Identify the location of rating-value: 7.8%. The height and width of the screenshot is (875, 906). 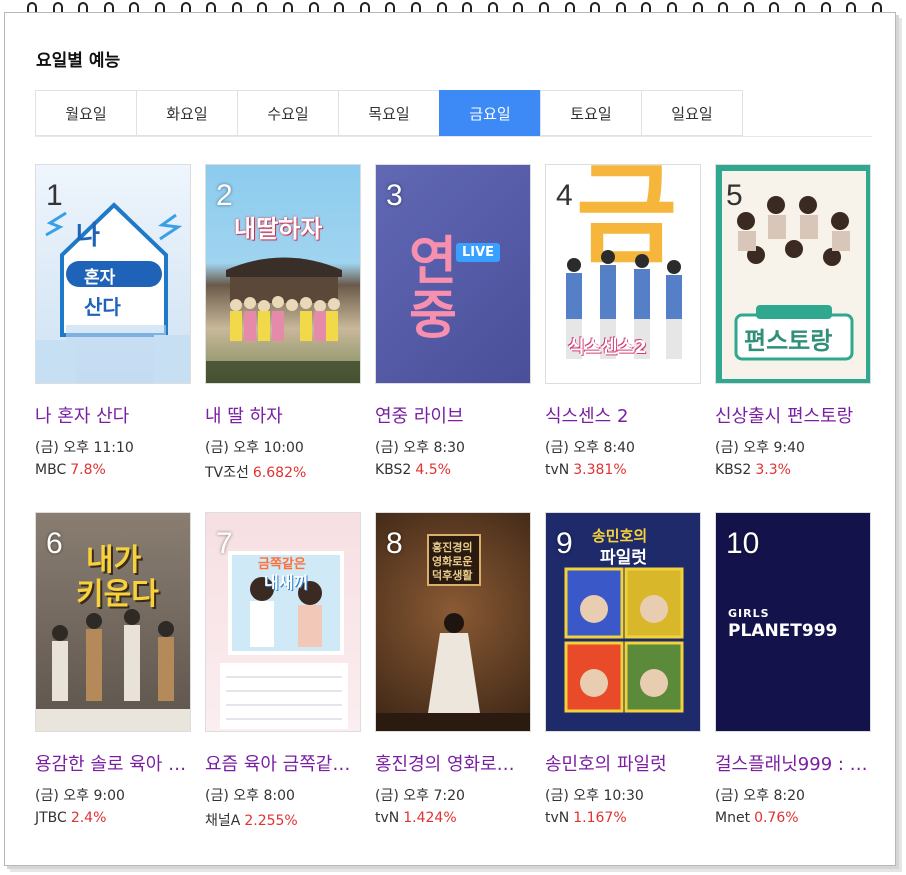
(88, 470).